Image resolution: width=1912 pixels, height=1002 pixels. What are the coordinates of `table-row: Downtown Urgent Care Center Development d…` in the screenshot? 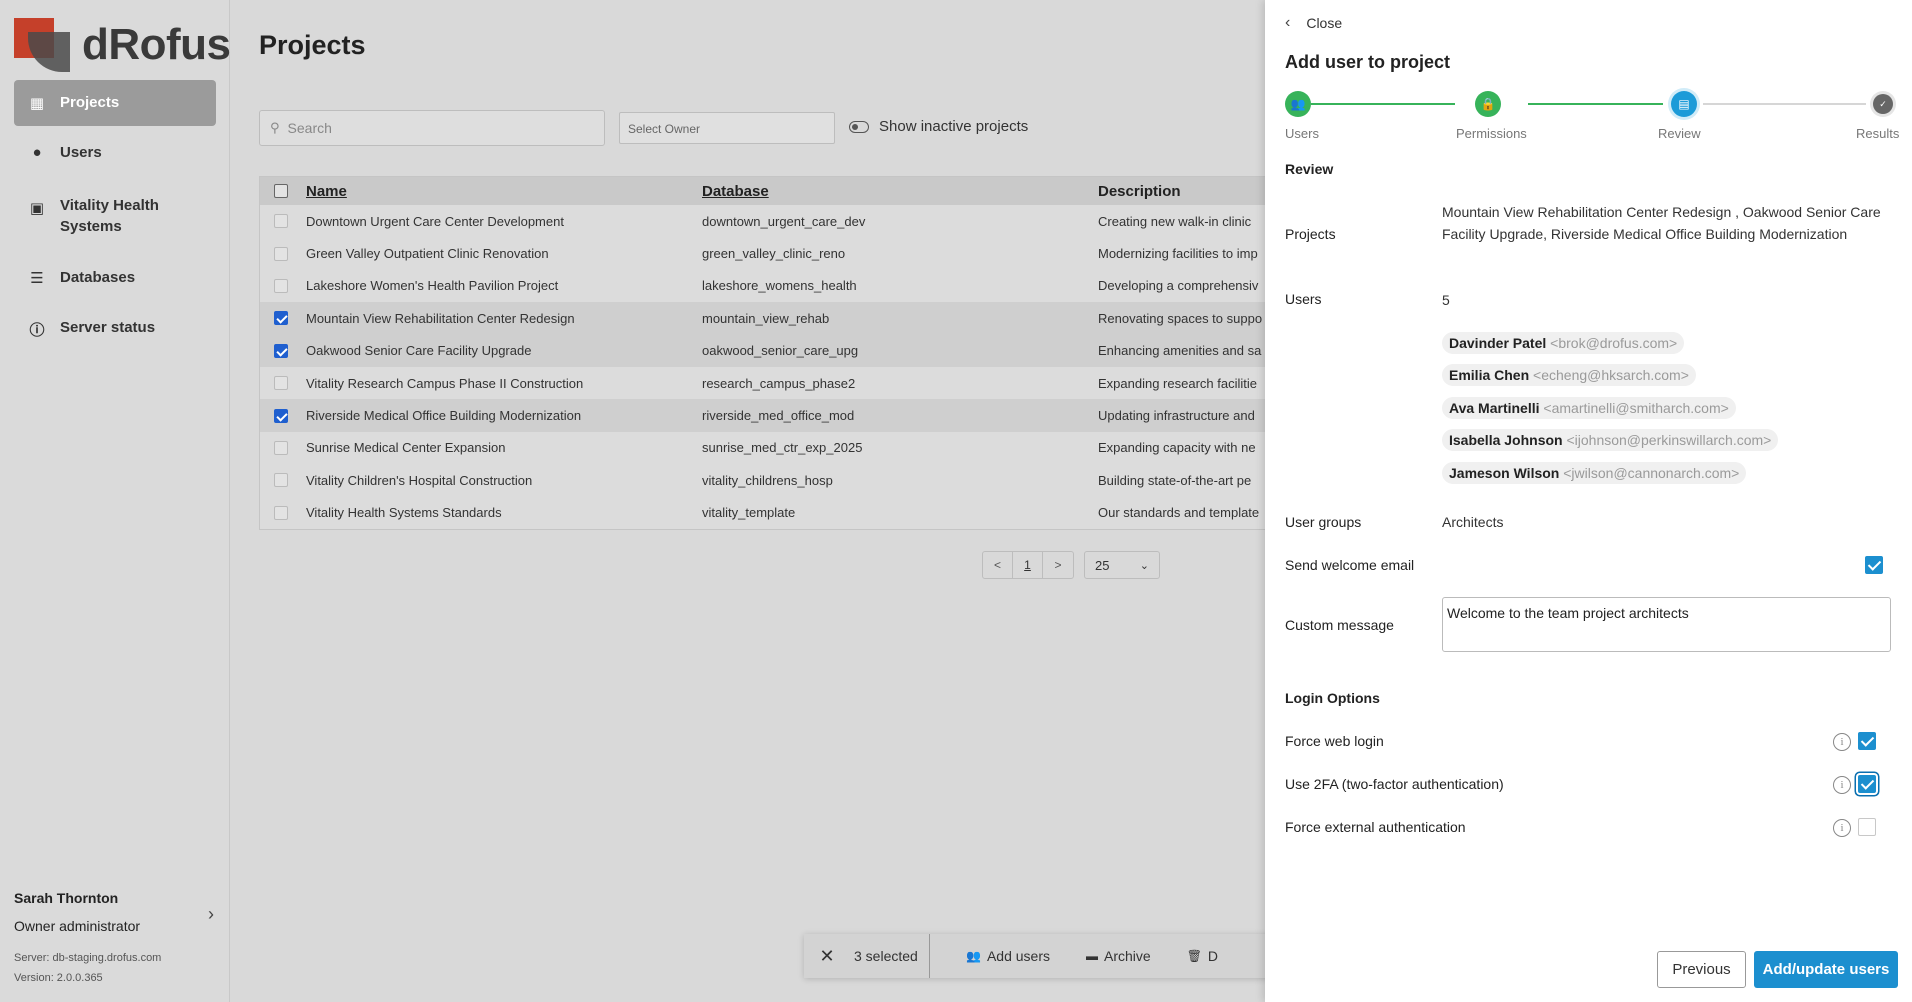 It's located at (763, 221).